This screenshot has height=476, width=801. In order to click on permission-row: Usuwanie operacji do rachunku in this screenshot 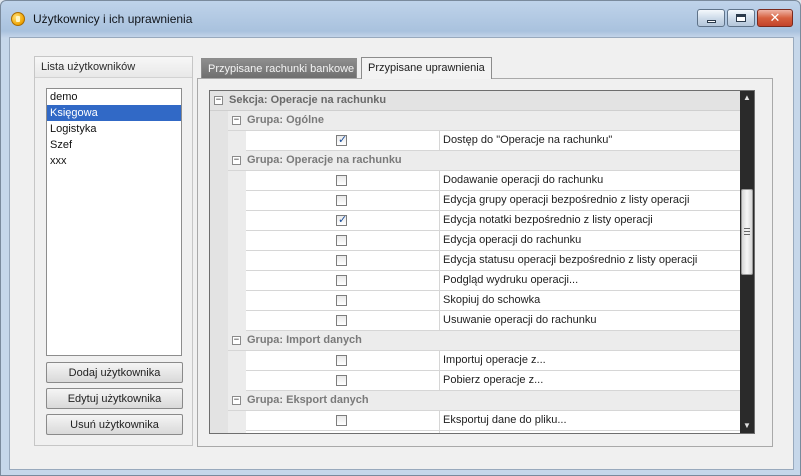, I will do `click(475, 321)`.